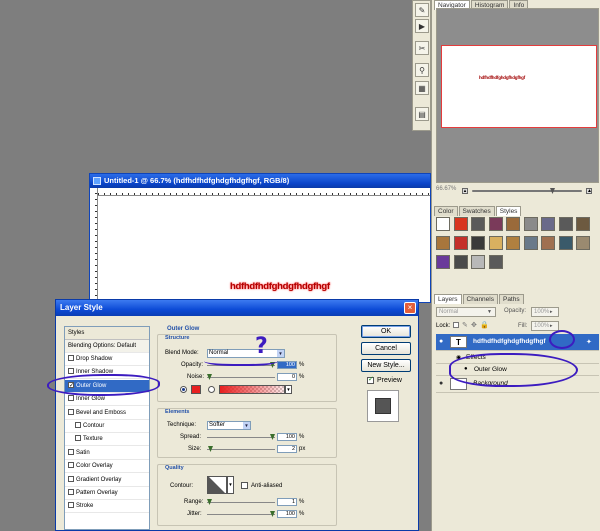 The width and height of the screenshot is (600, 531). Describe the element at coordinates (422, 114) in the screenshot. I see `document-icon: ▤` at that location.